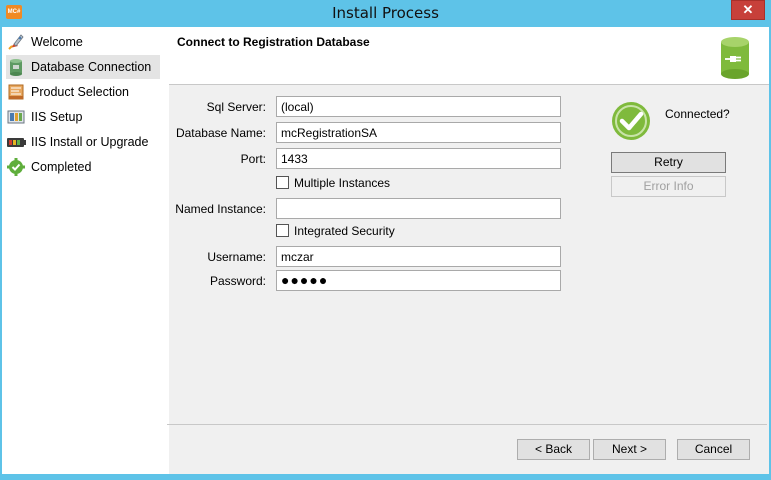 Image resolution: width=771 pixels, height=480 pixels. Describe the element at coordinates (282, 182) in the screenshot. I see `multiple-instances-checkbox` at that location.